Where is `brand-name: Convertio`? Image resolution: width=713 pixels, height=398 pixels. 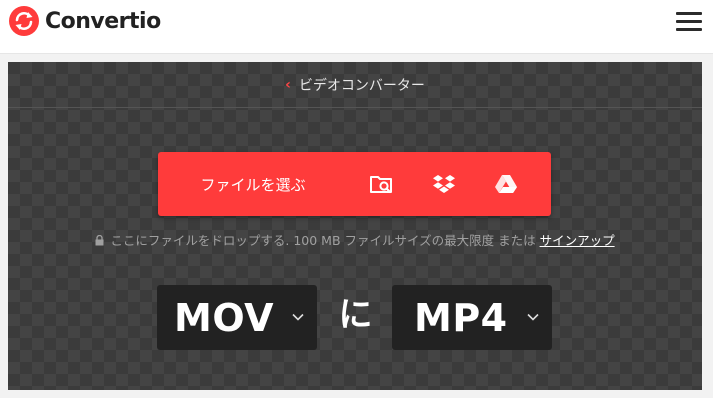 brand-name: Convertio is located at coordinates (103, 21).